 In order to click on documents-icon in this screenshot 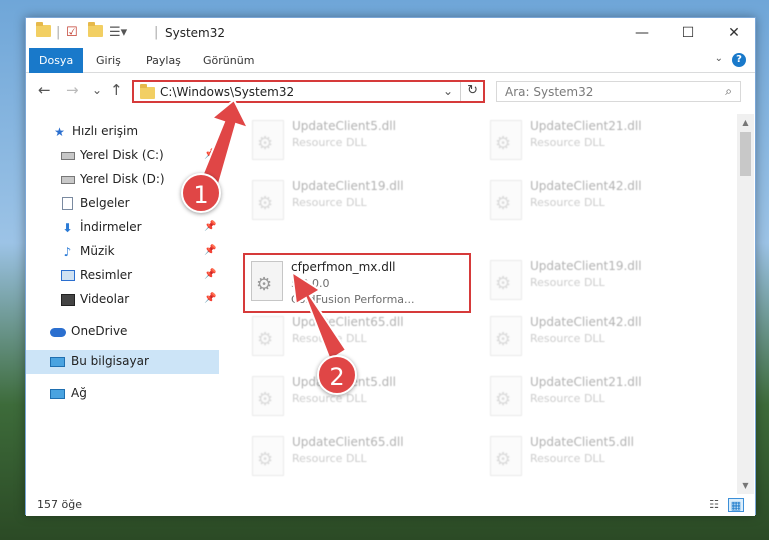, I will do `click(67, 204)`.